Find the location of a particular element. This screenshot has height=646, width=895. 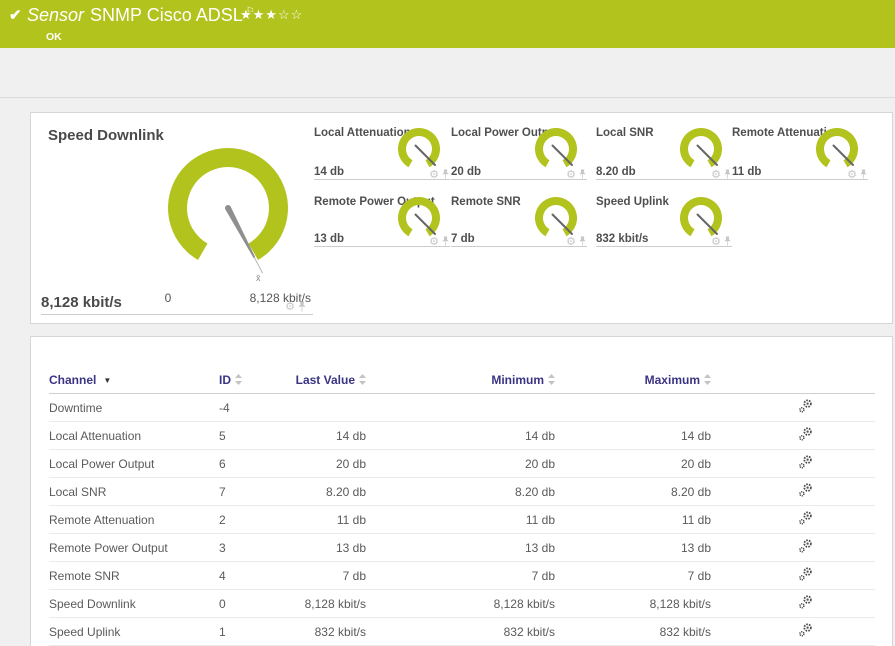

gauge-value: 832 kbit/s is located at coordinates (622, 239).